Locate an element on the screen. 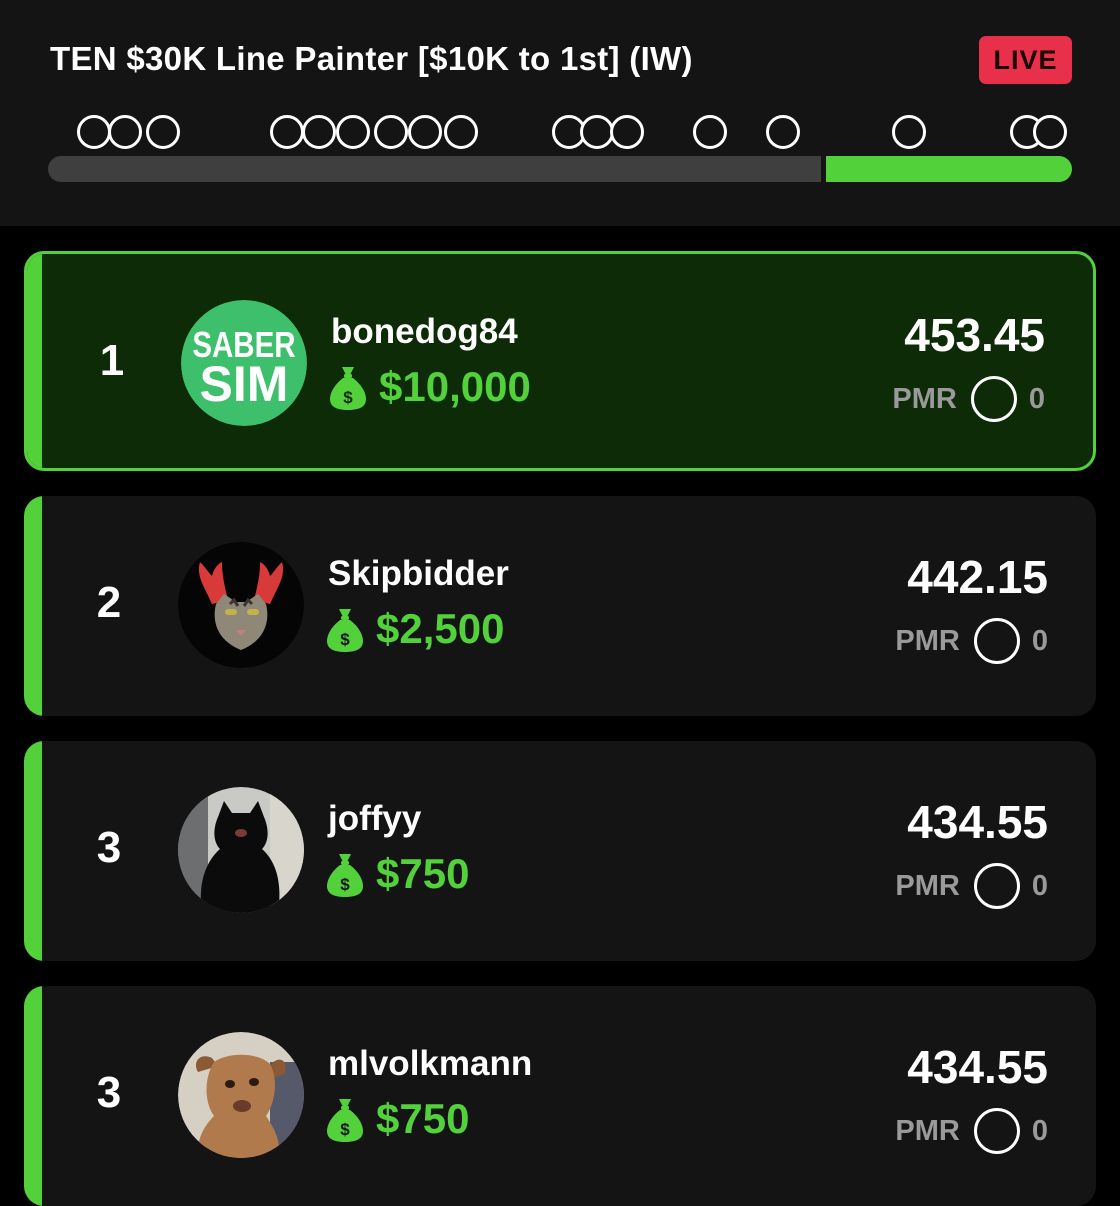 The image size is (1120, 1206). username: bonedog84 is located at coordinates (424, 332).